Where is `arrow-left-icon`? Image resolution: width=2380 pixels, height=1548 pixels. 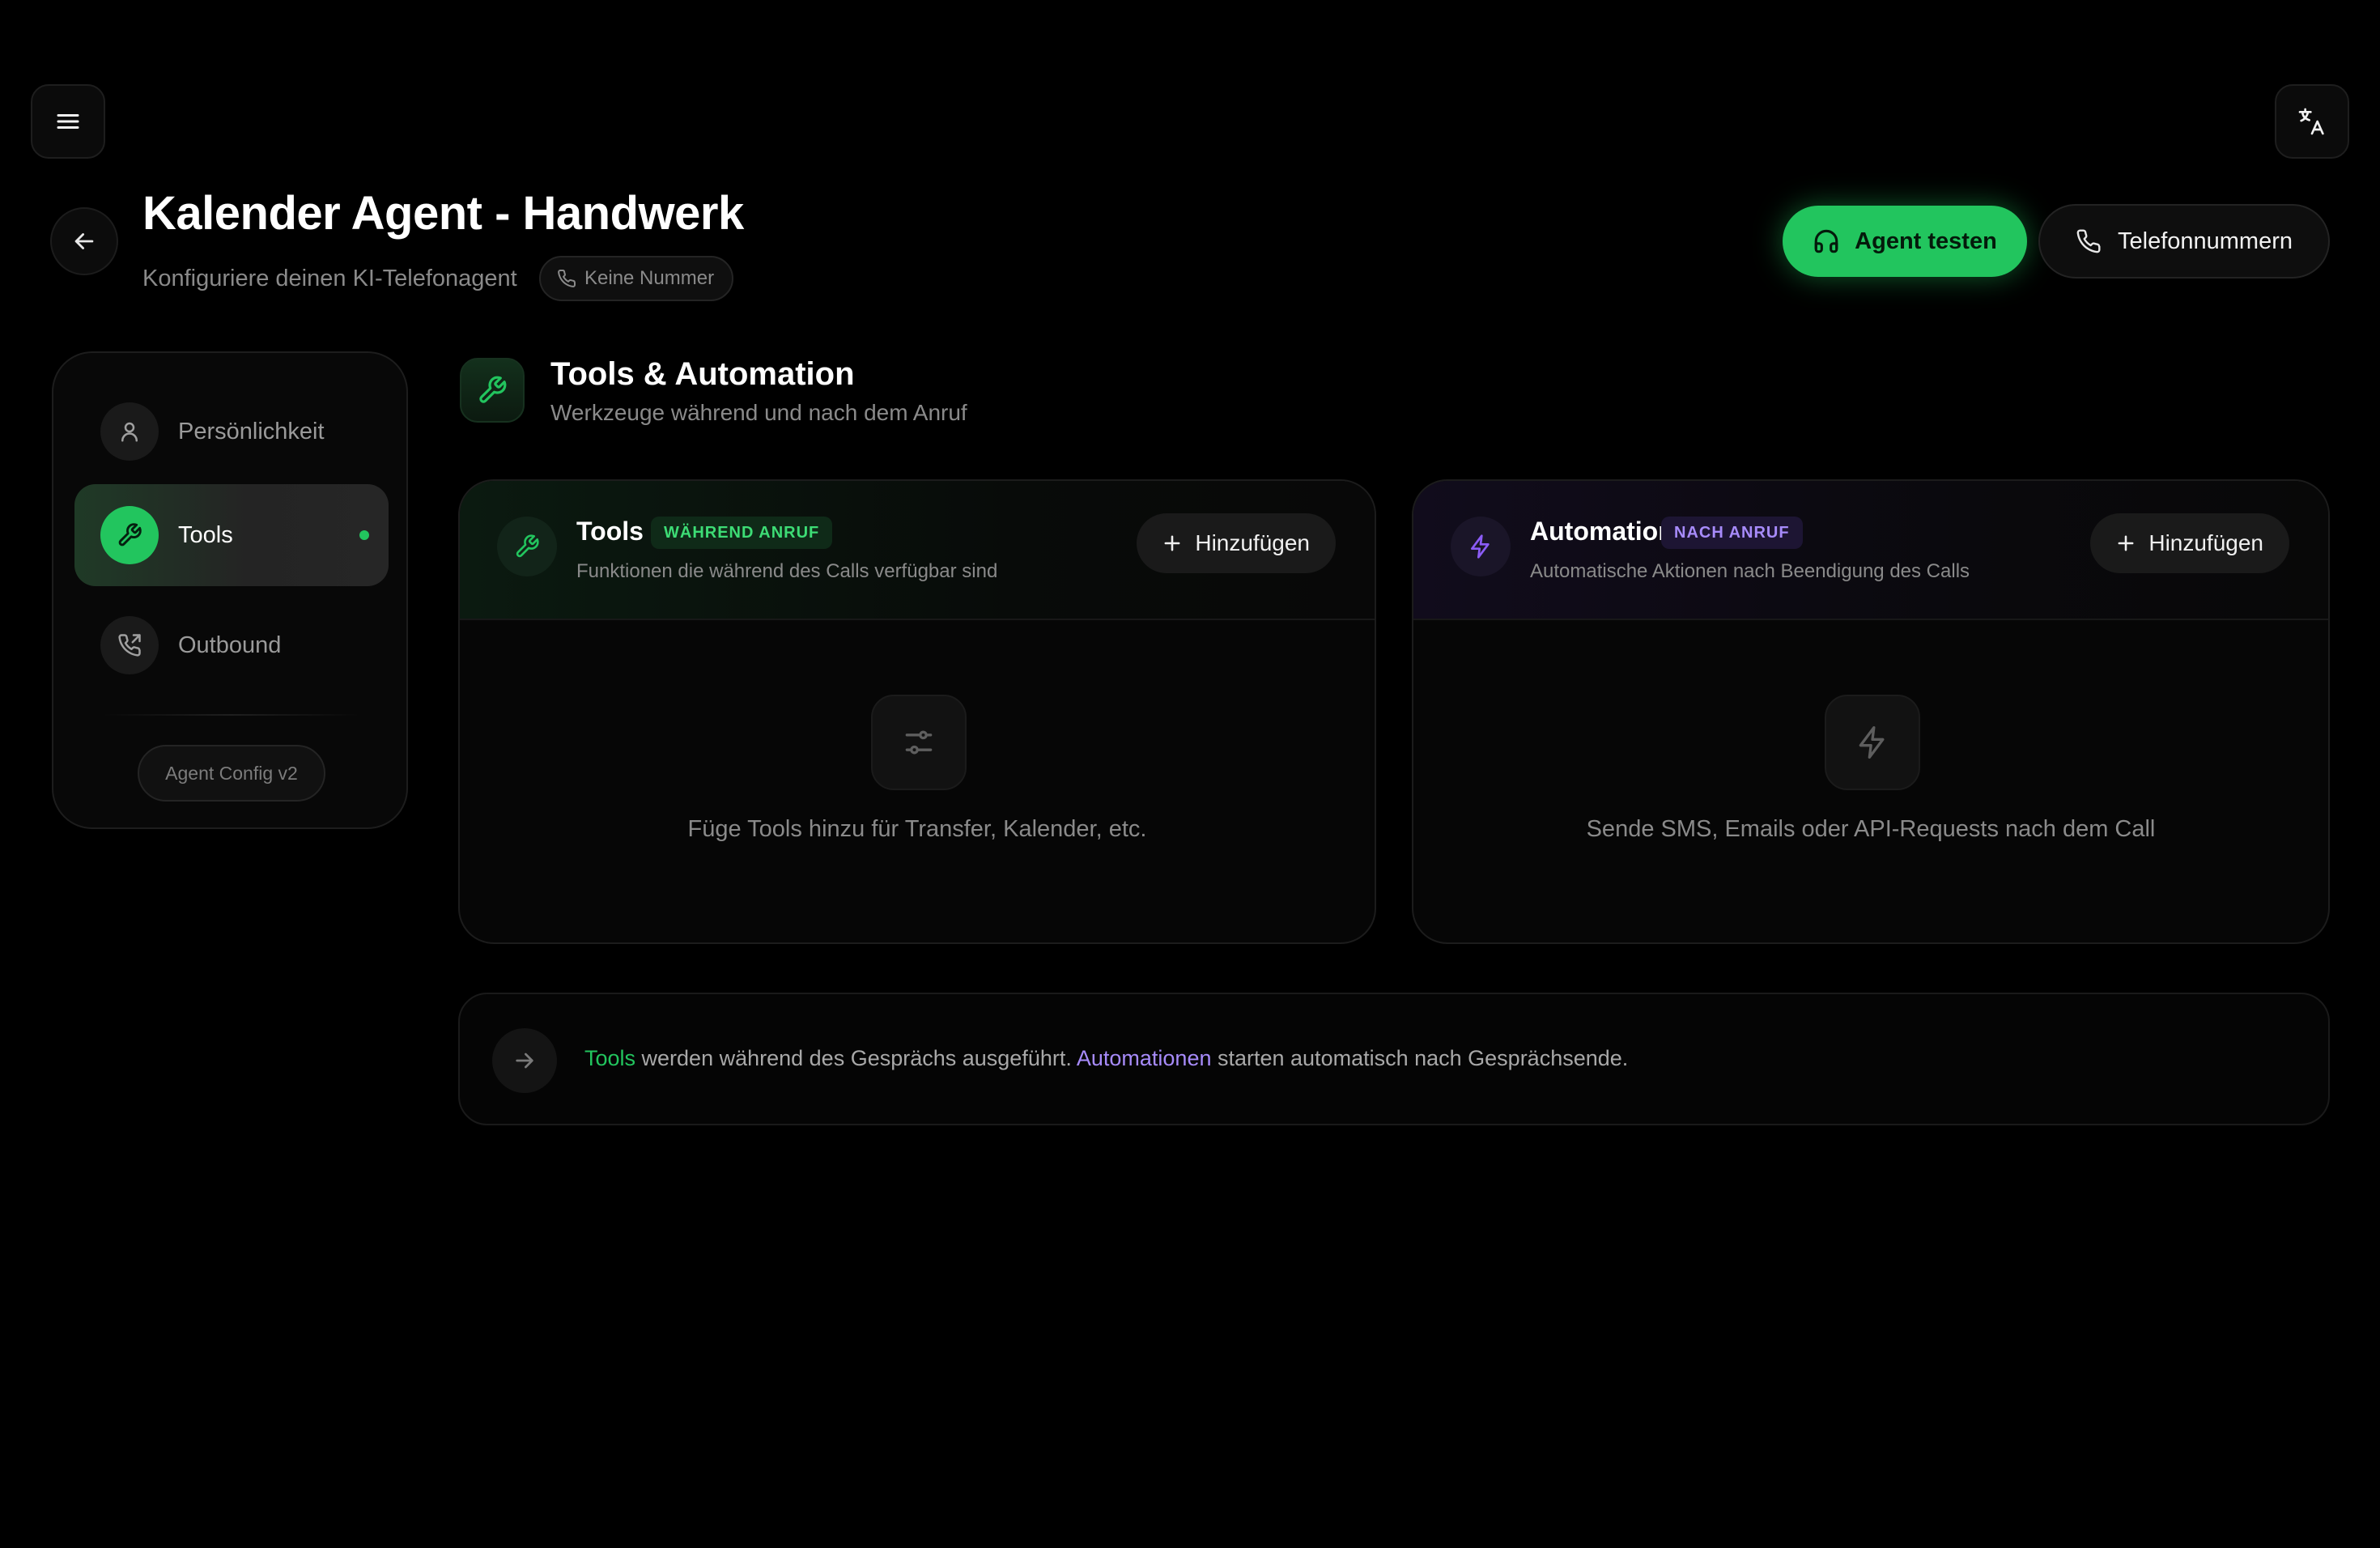 arrow-left-icon is located at coordinates (84, 241).